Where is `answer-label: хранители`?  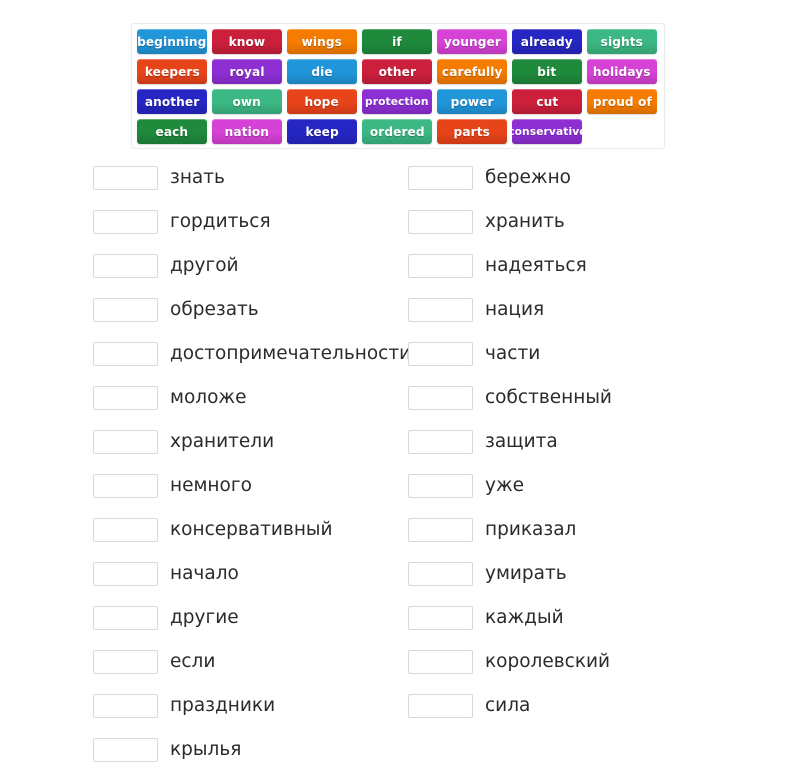 answer-label: хранители is located at coordinates (222, 441).